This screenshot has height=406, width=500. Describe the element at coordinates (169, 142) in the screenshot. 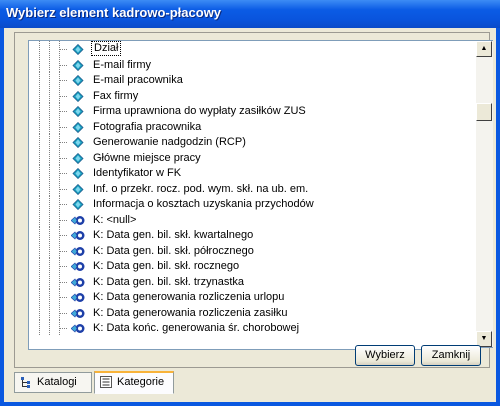

I see `tree-item-label: Generowanie nadgodzin (RCP)` at that location.